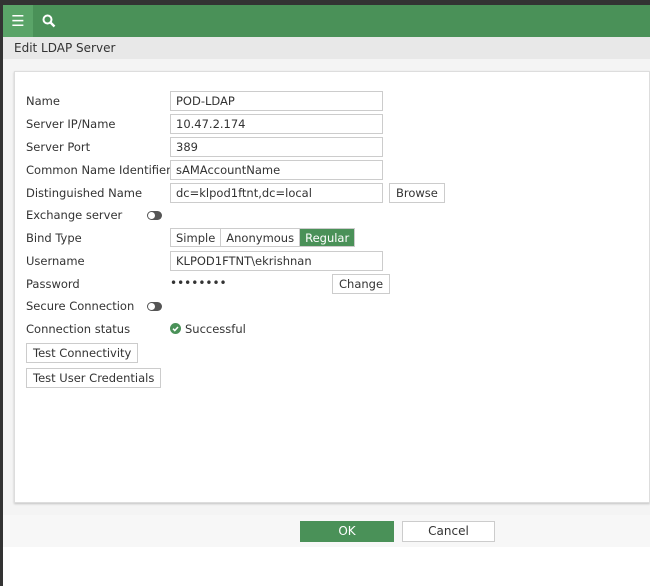 The image size is (650, 586). Describe the element at coordinates (58, 147) in the screenshot. I see `port-label: Server Port` at that location.